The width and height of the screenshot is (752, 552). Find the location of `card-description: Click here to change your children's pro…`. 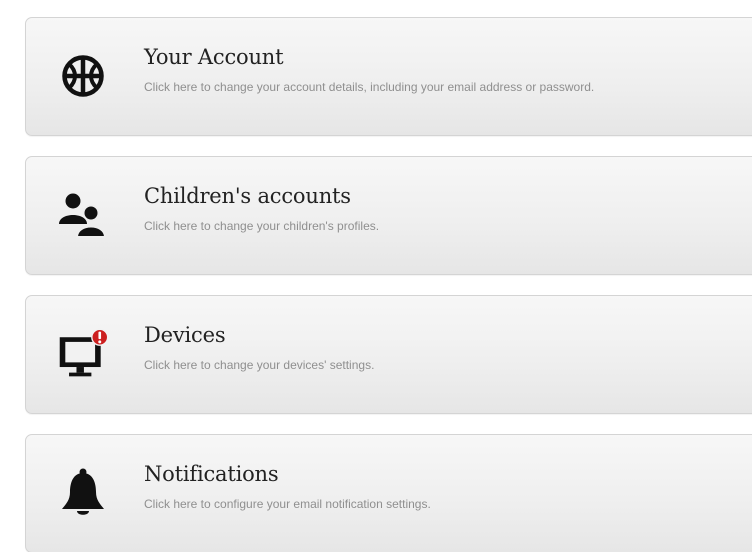

card-description: Click here to change your children's pro… is located at coordinates (262, 226).